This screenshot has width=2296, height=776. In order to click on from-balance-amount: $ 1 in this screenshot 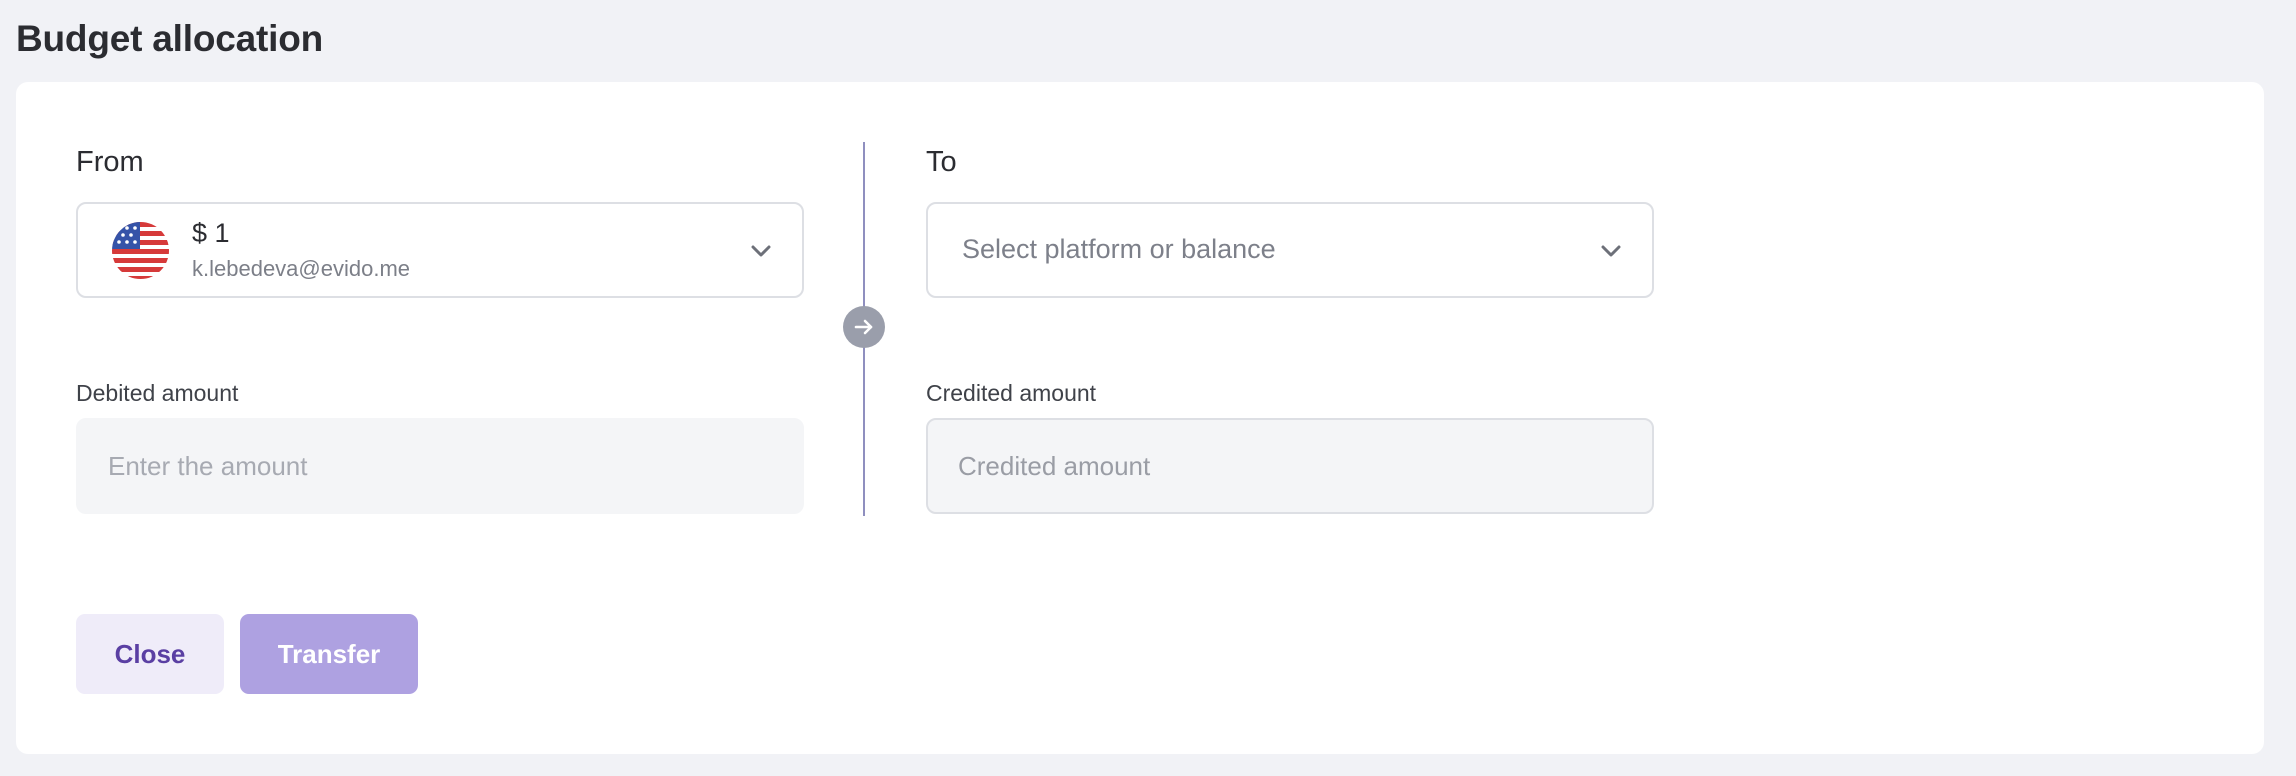, I will do `click(211, 233)`.